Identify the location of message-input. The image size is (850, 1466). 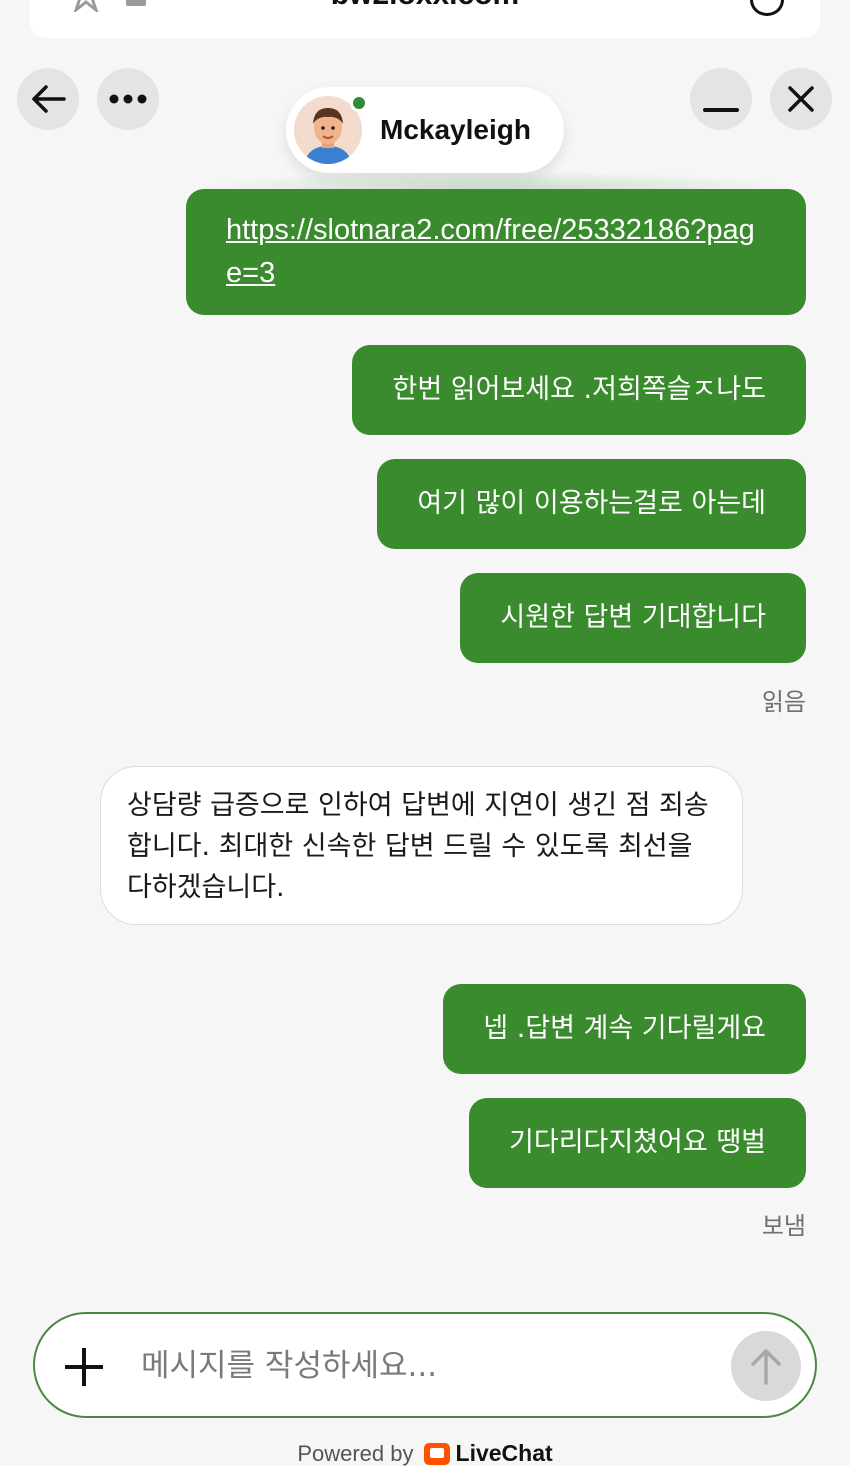
(421, 1366).